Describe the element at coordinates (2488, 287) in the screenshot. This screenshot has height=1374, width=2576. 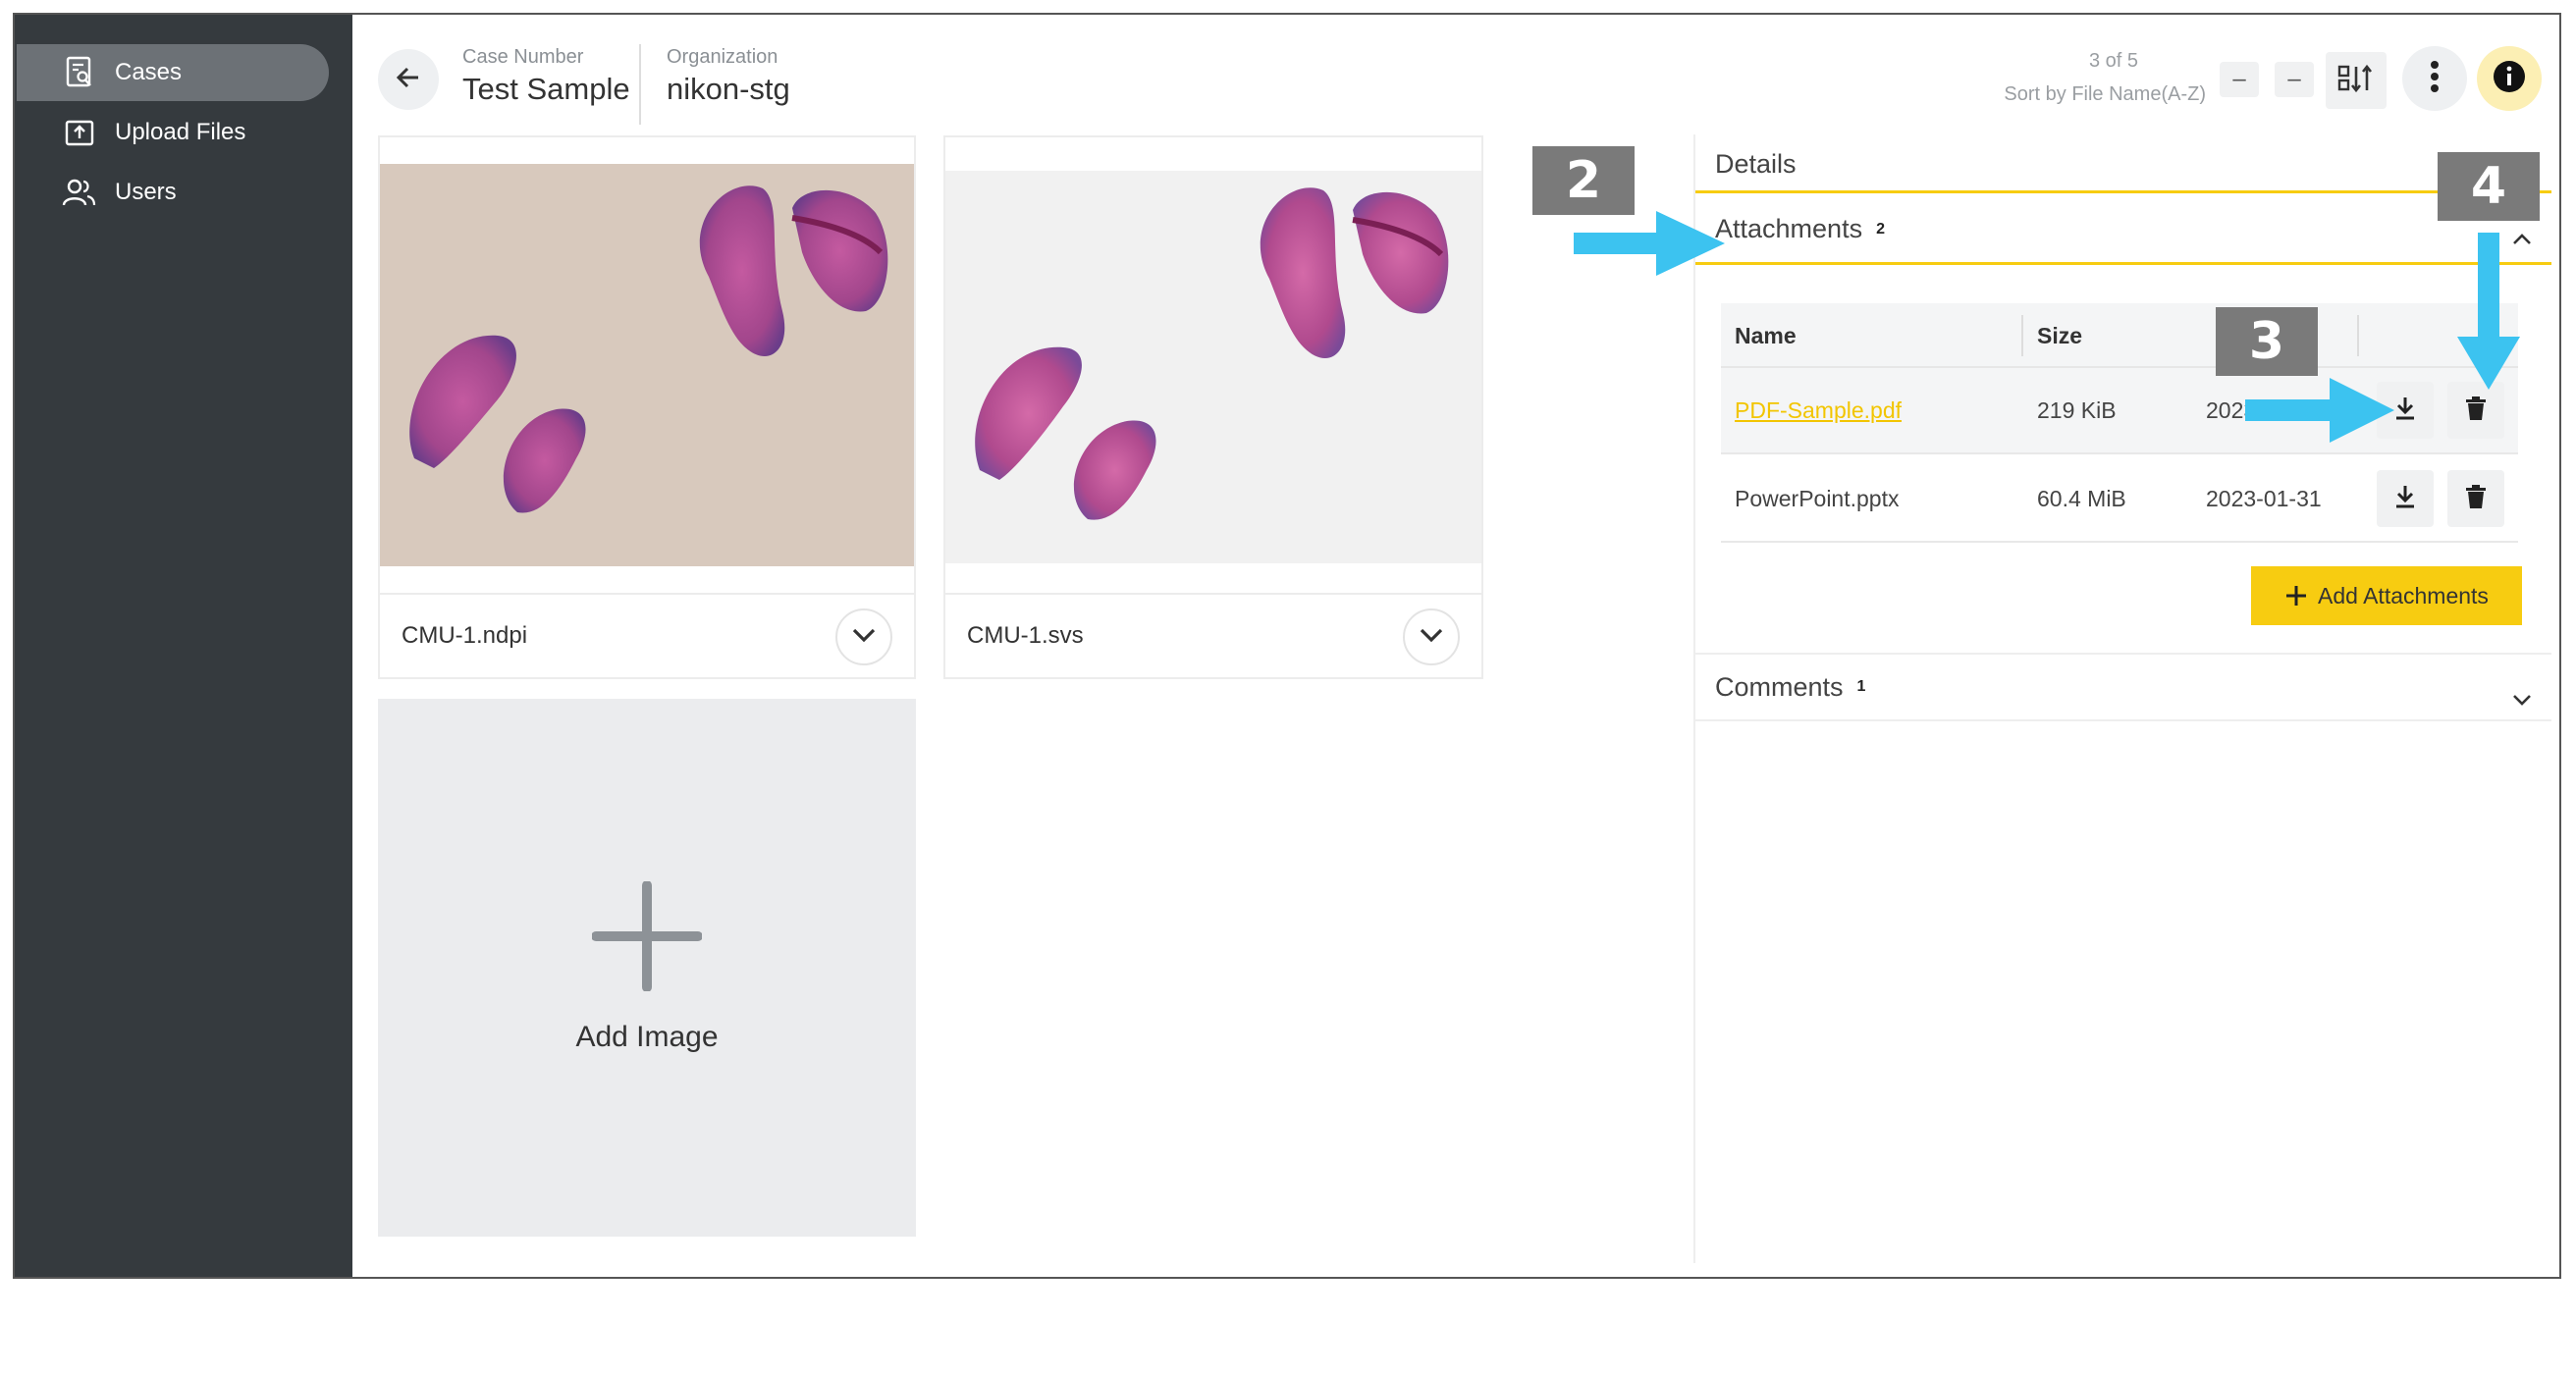
I see `annotation-arrow-4-shaft` at that location.